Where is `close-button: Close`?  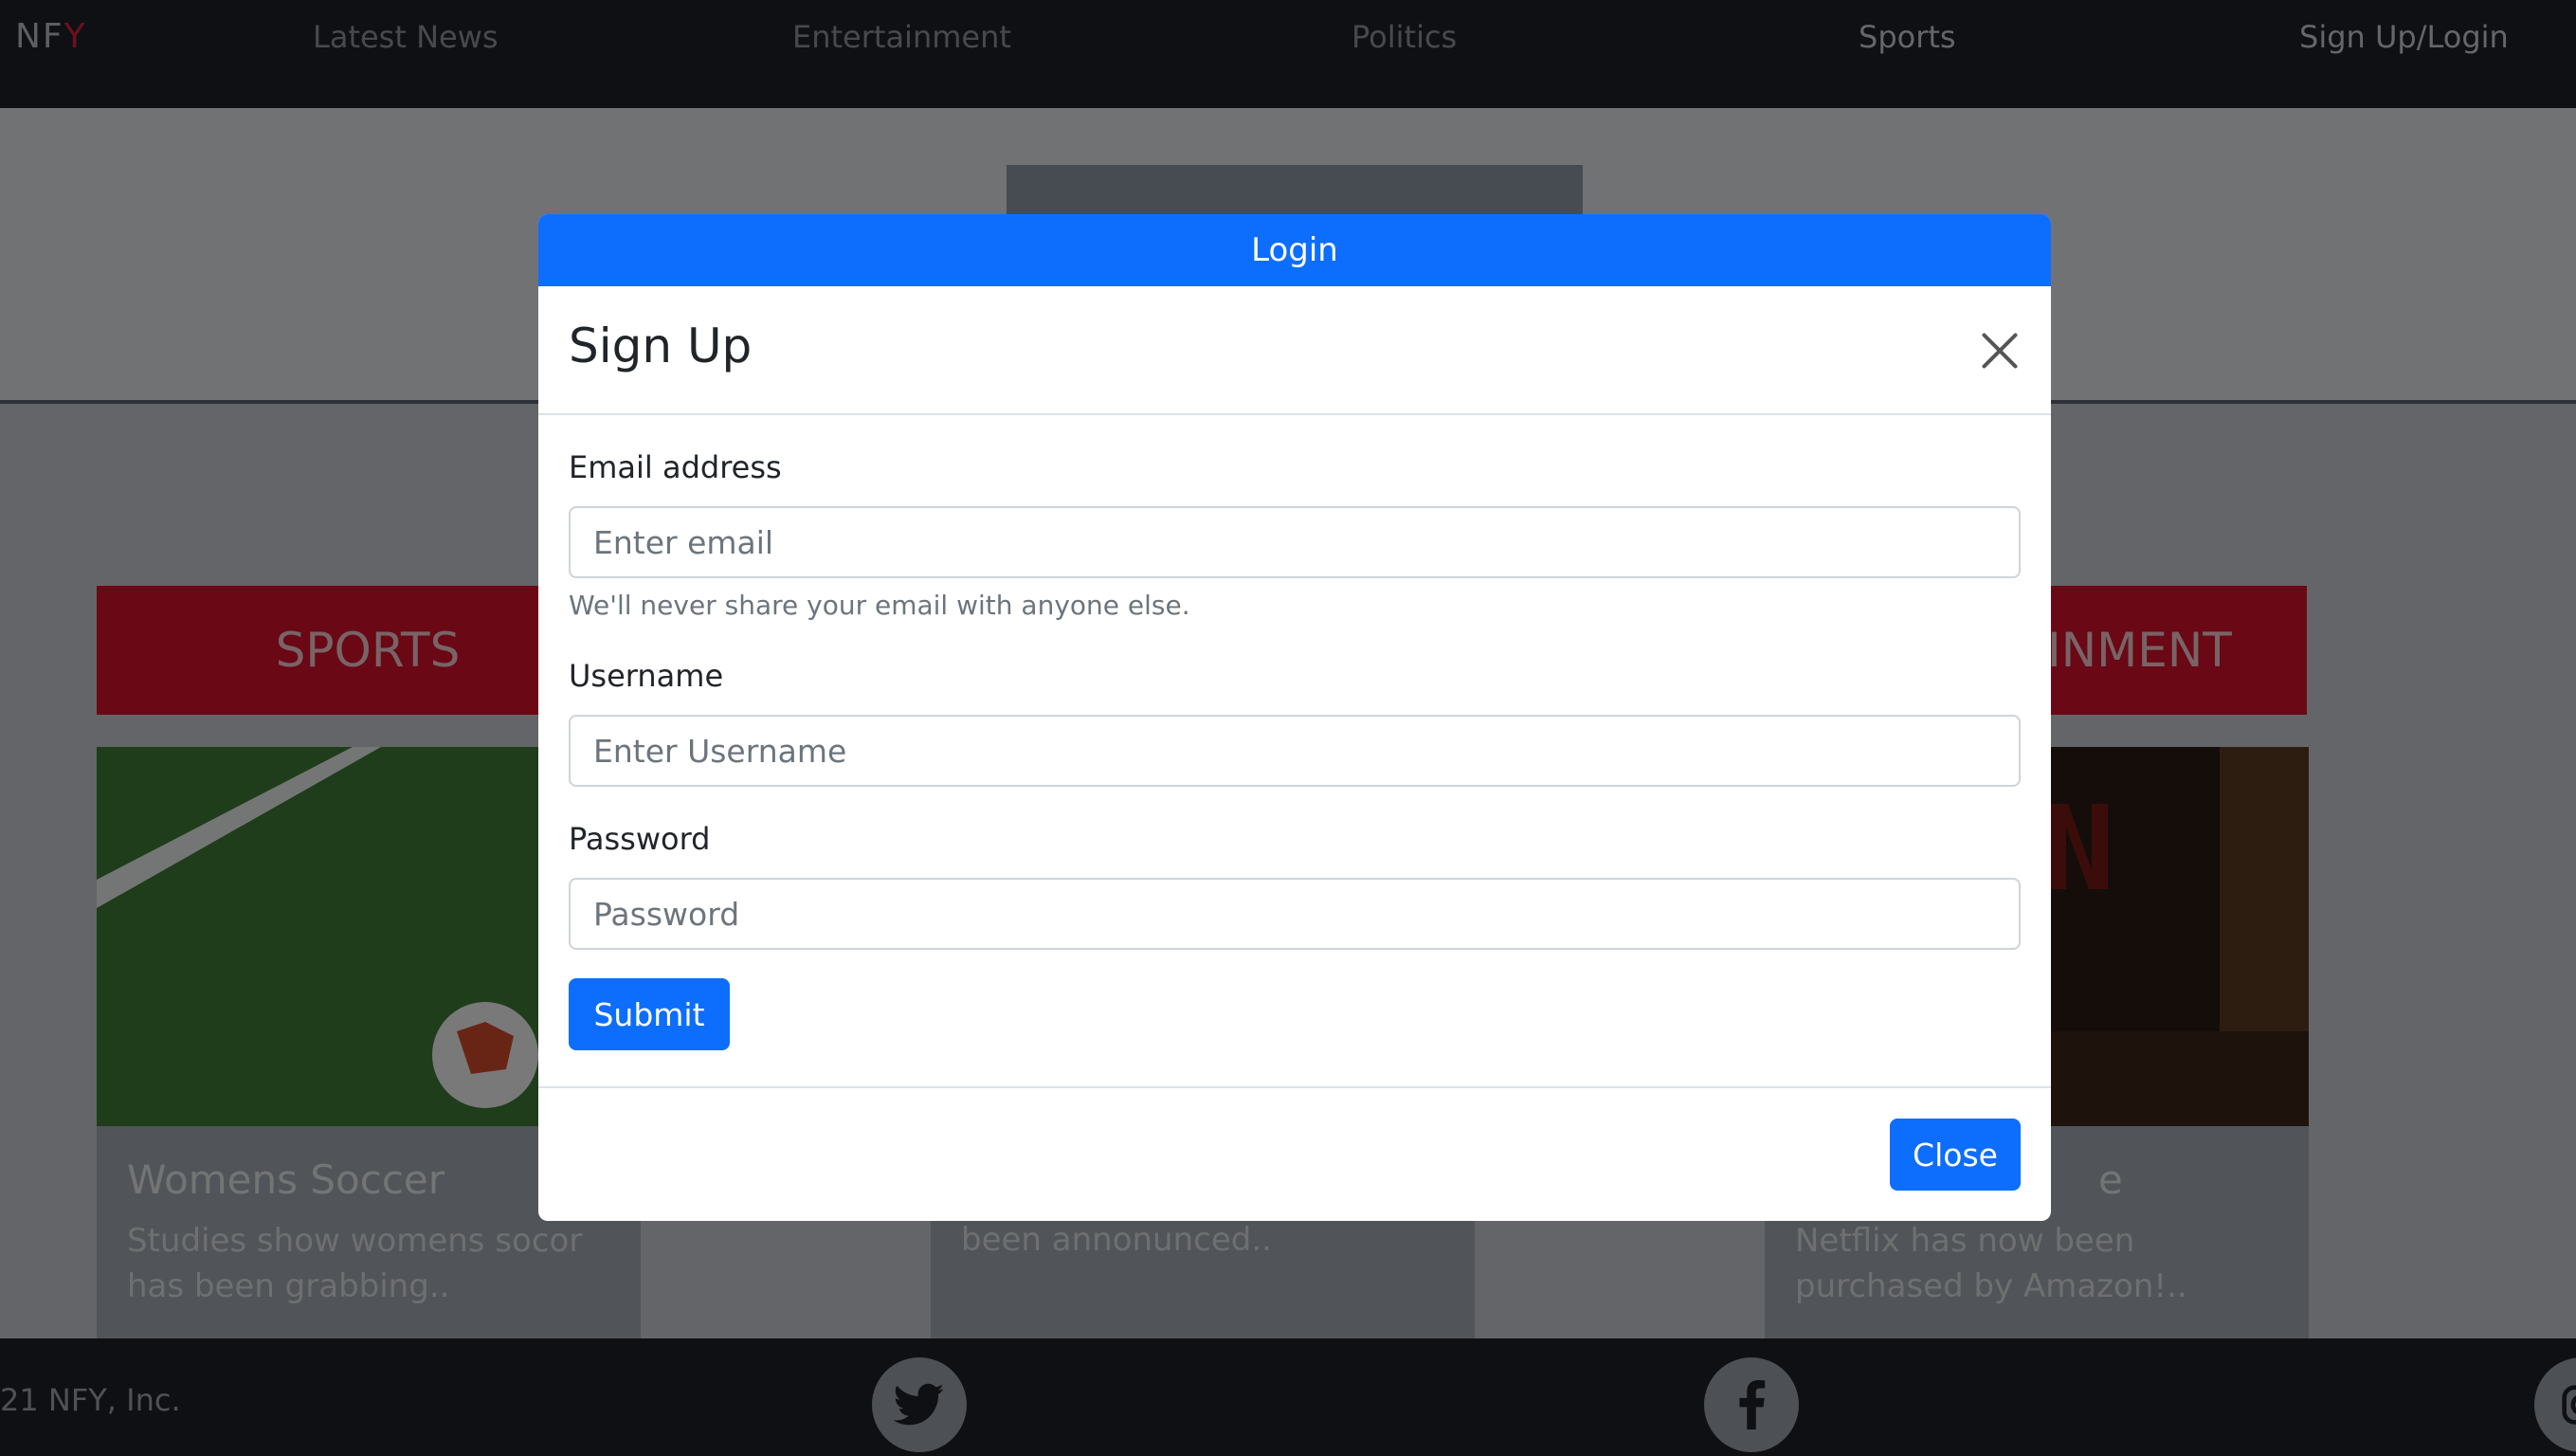
close-button: Close is located at coordinates (1956, 1155).